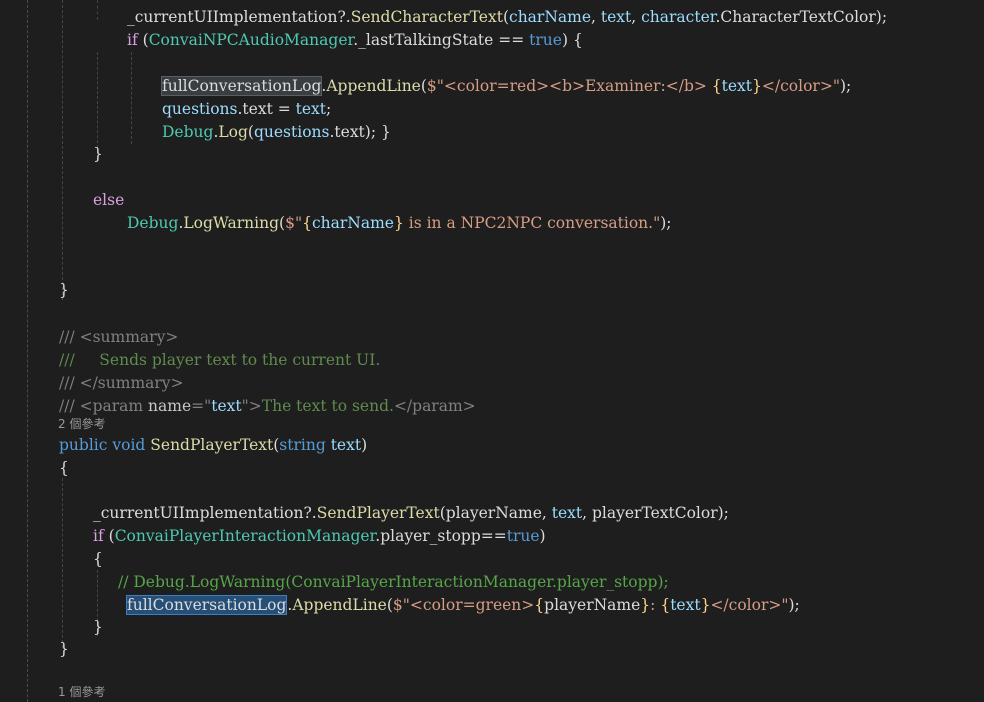 The height and width of the screenshot is (702, 984). Describe the element at coordinates (251, 40) in the screenshot. I see `code-token: ConvaiNPCAudioManager` at that location.